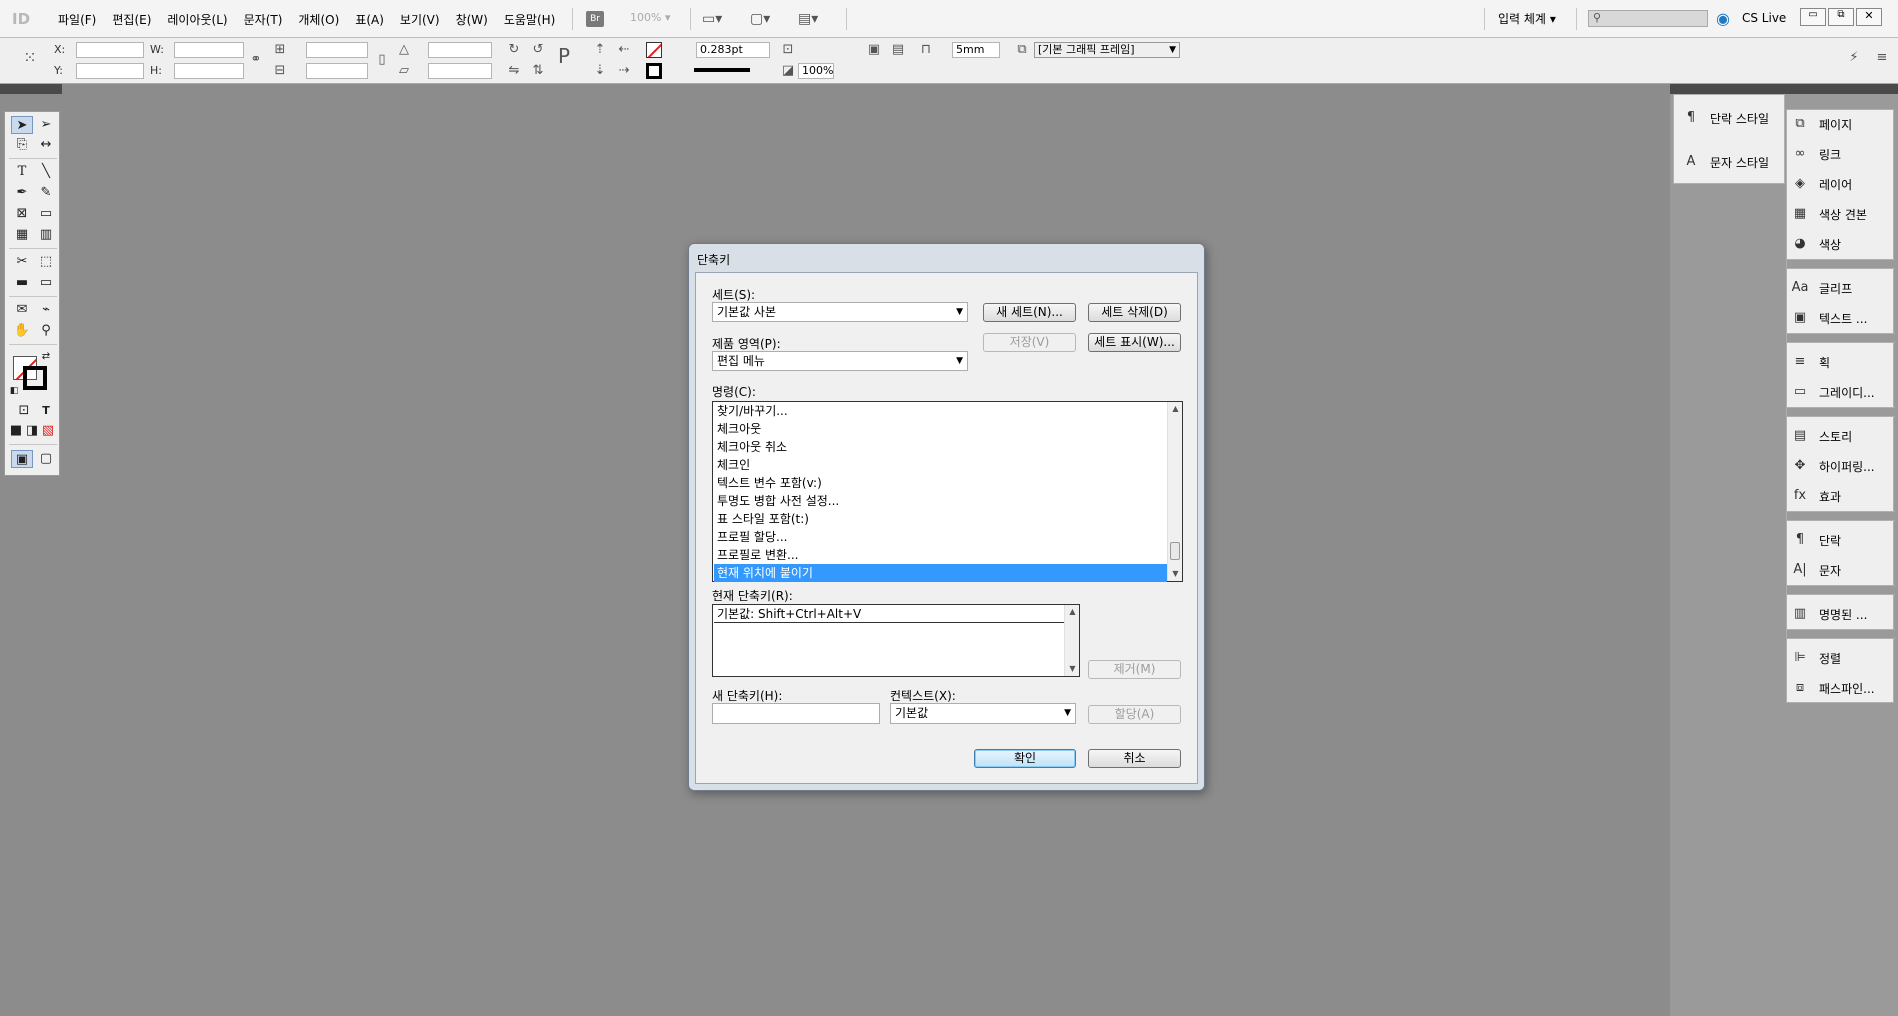 The height and width of the screenshot is (1016, 1898). What do you see at coordinates (600, 71) in the screenshot?
I see `select-content-icon: ⇣` at bounding box center [600, 71].